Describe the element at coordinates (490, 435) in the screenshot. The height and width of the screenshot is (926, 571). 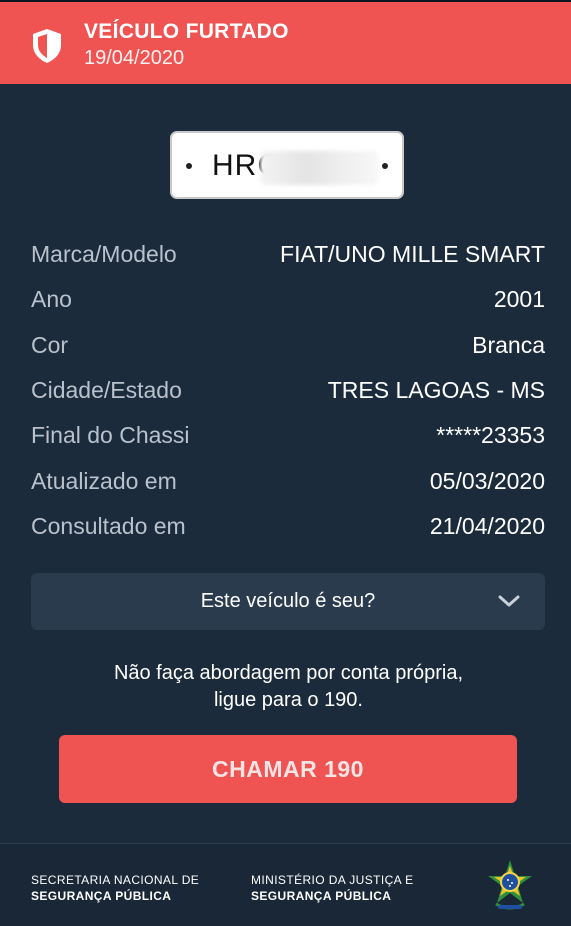
I see `detail-value: *****23353` at that location.